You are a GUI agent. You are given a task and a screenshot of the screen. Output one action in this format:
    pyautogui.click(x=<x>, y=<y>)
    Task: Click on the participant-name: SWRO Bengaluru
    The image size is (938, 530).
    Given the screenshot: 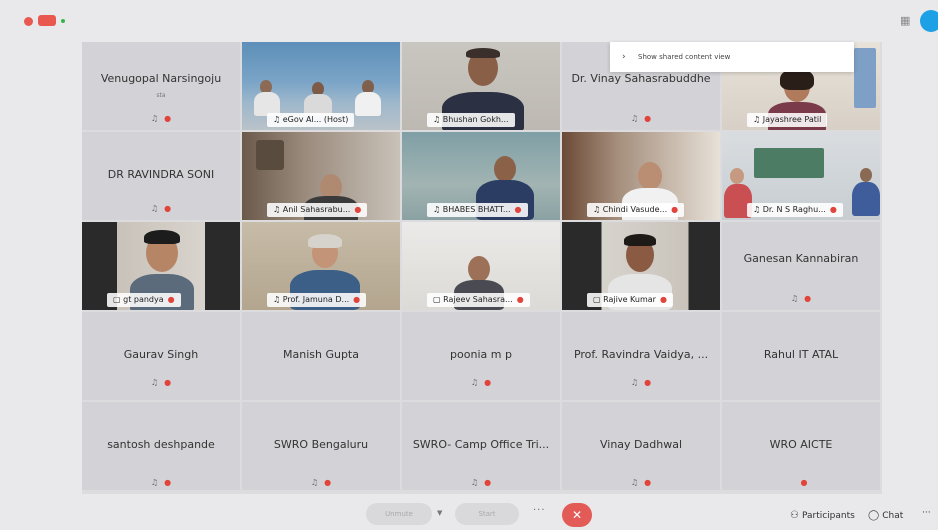 What is the action you would take?
    pyautogui.click(x=321, y=444)
    